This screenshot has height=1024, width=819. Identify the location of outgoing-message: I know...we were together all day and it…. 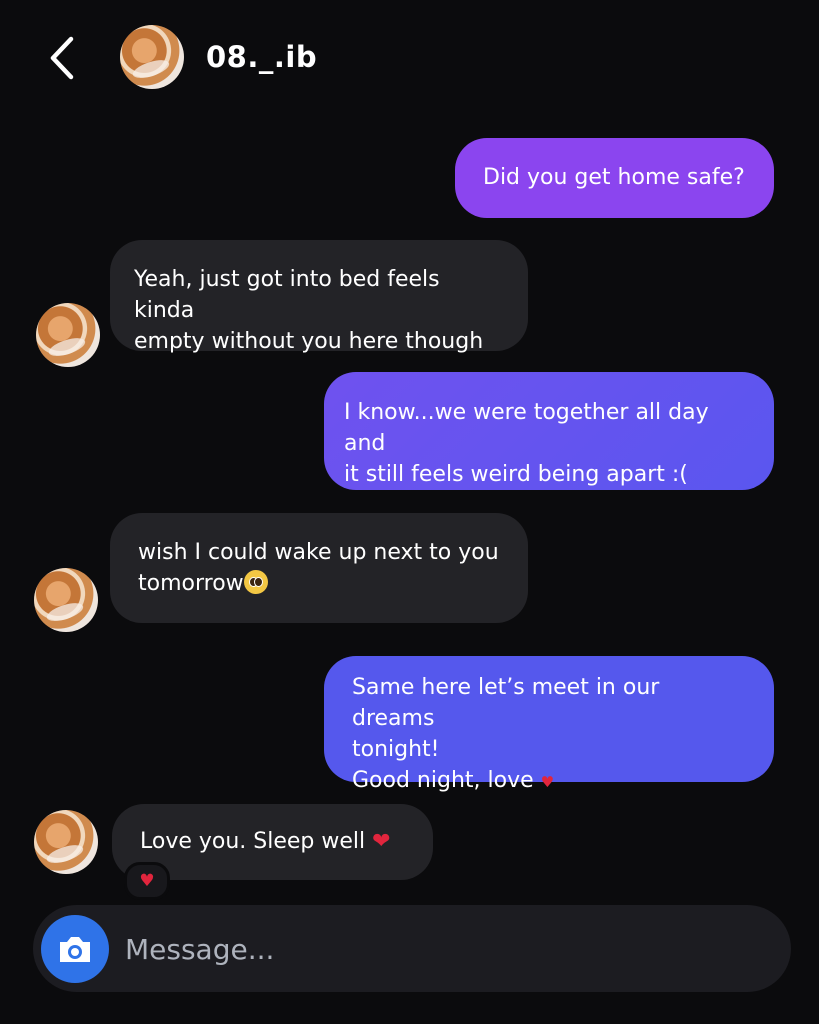
(549, 431).